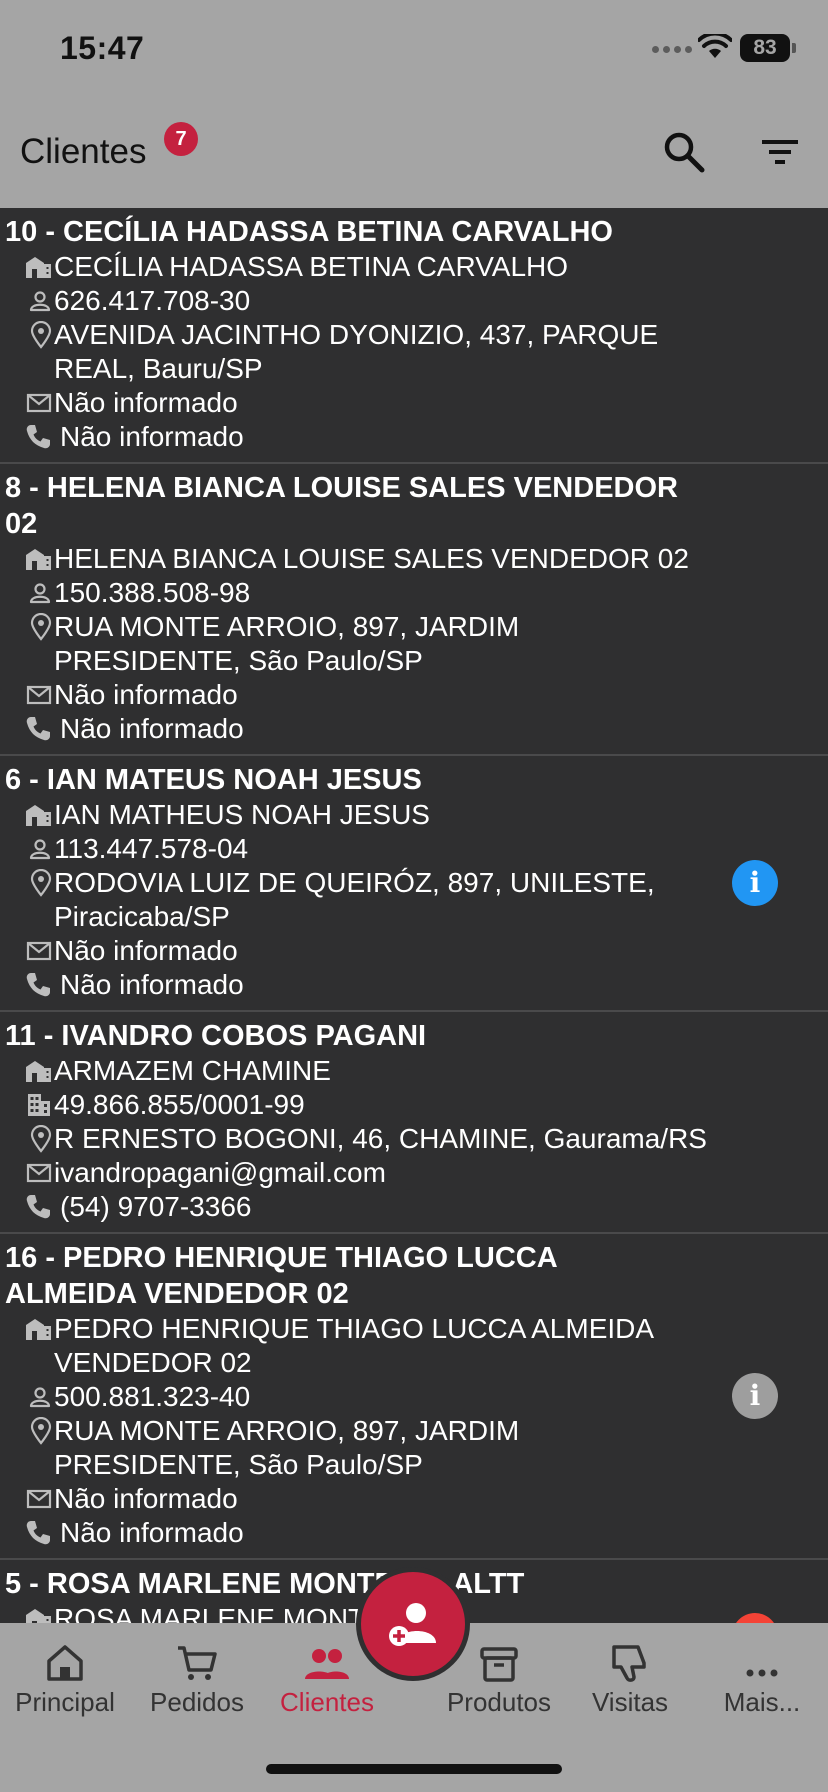 The width and height of the screenshot is (828, 1792). I want to click on top-bar: 15:47 83 Clientes 7, so click(414, 104).